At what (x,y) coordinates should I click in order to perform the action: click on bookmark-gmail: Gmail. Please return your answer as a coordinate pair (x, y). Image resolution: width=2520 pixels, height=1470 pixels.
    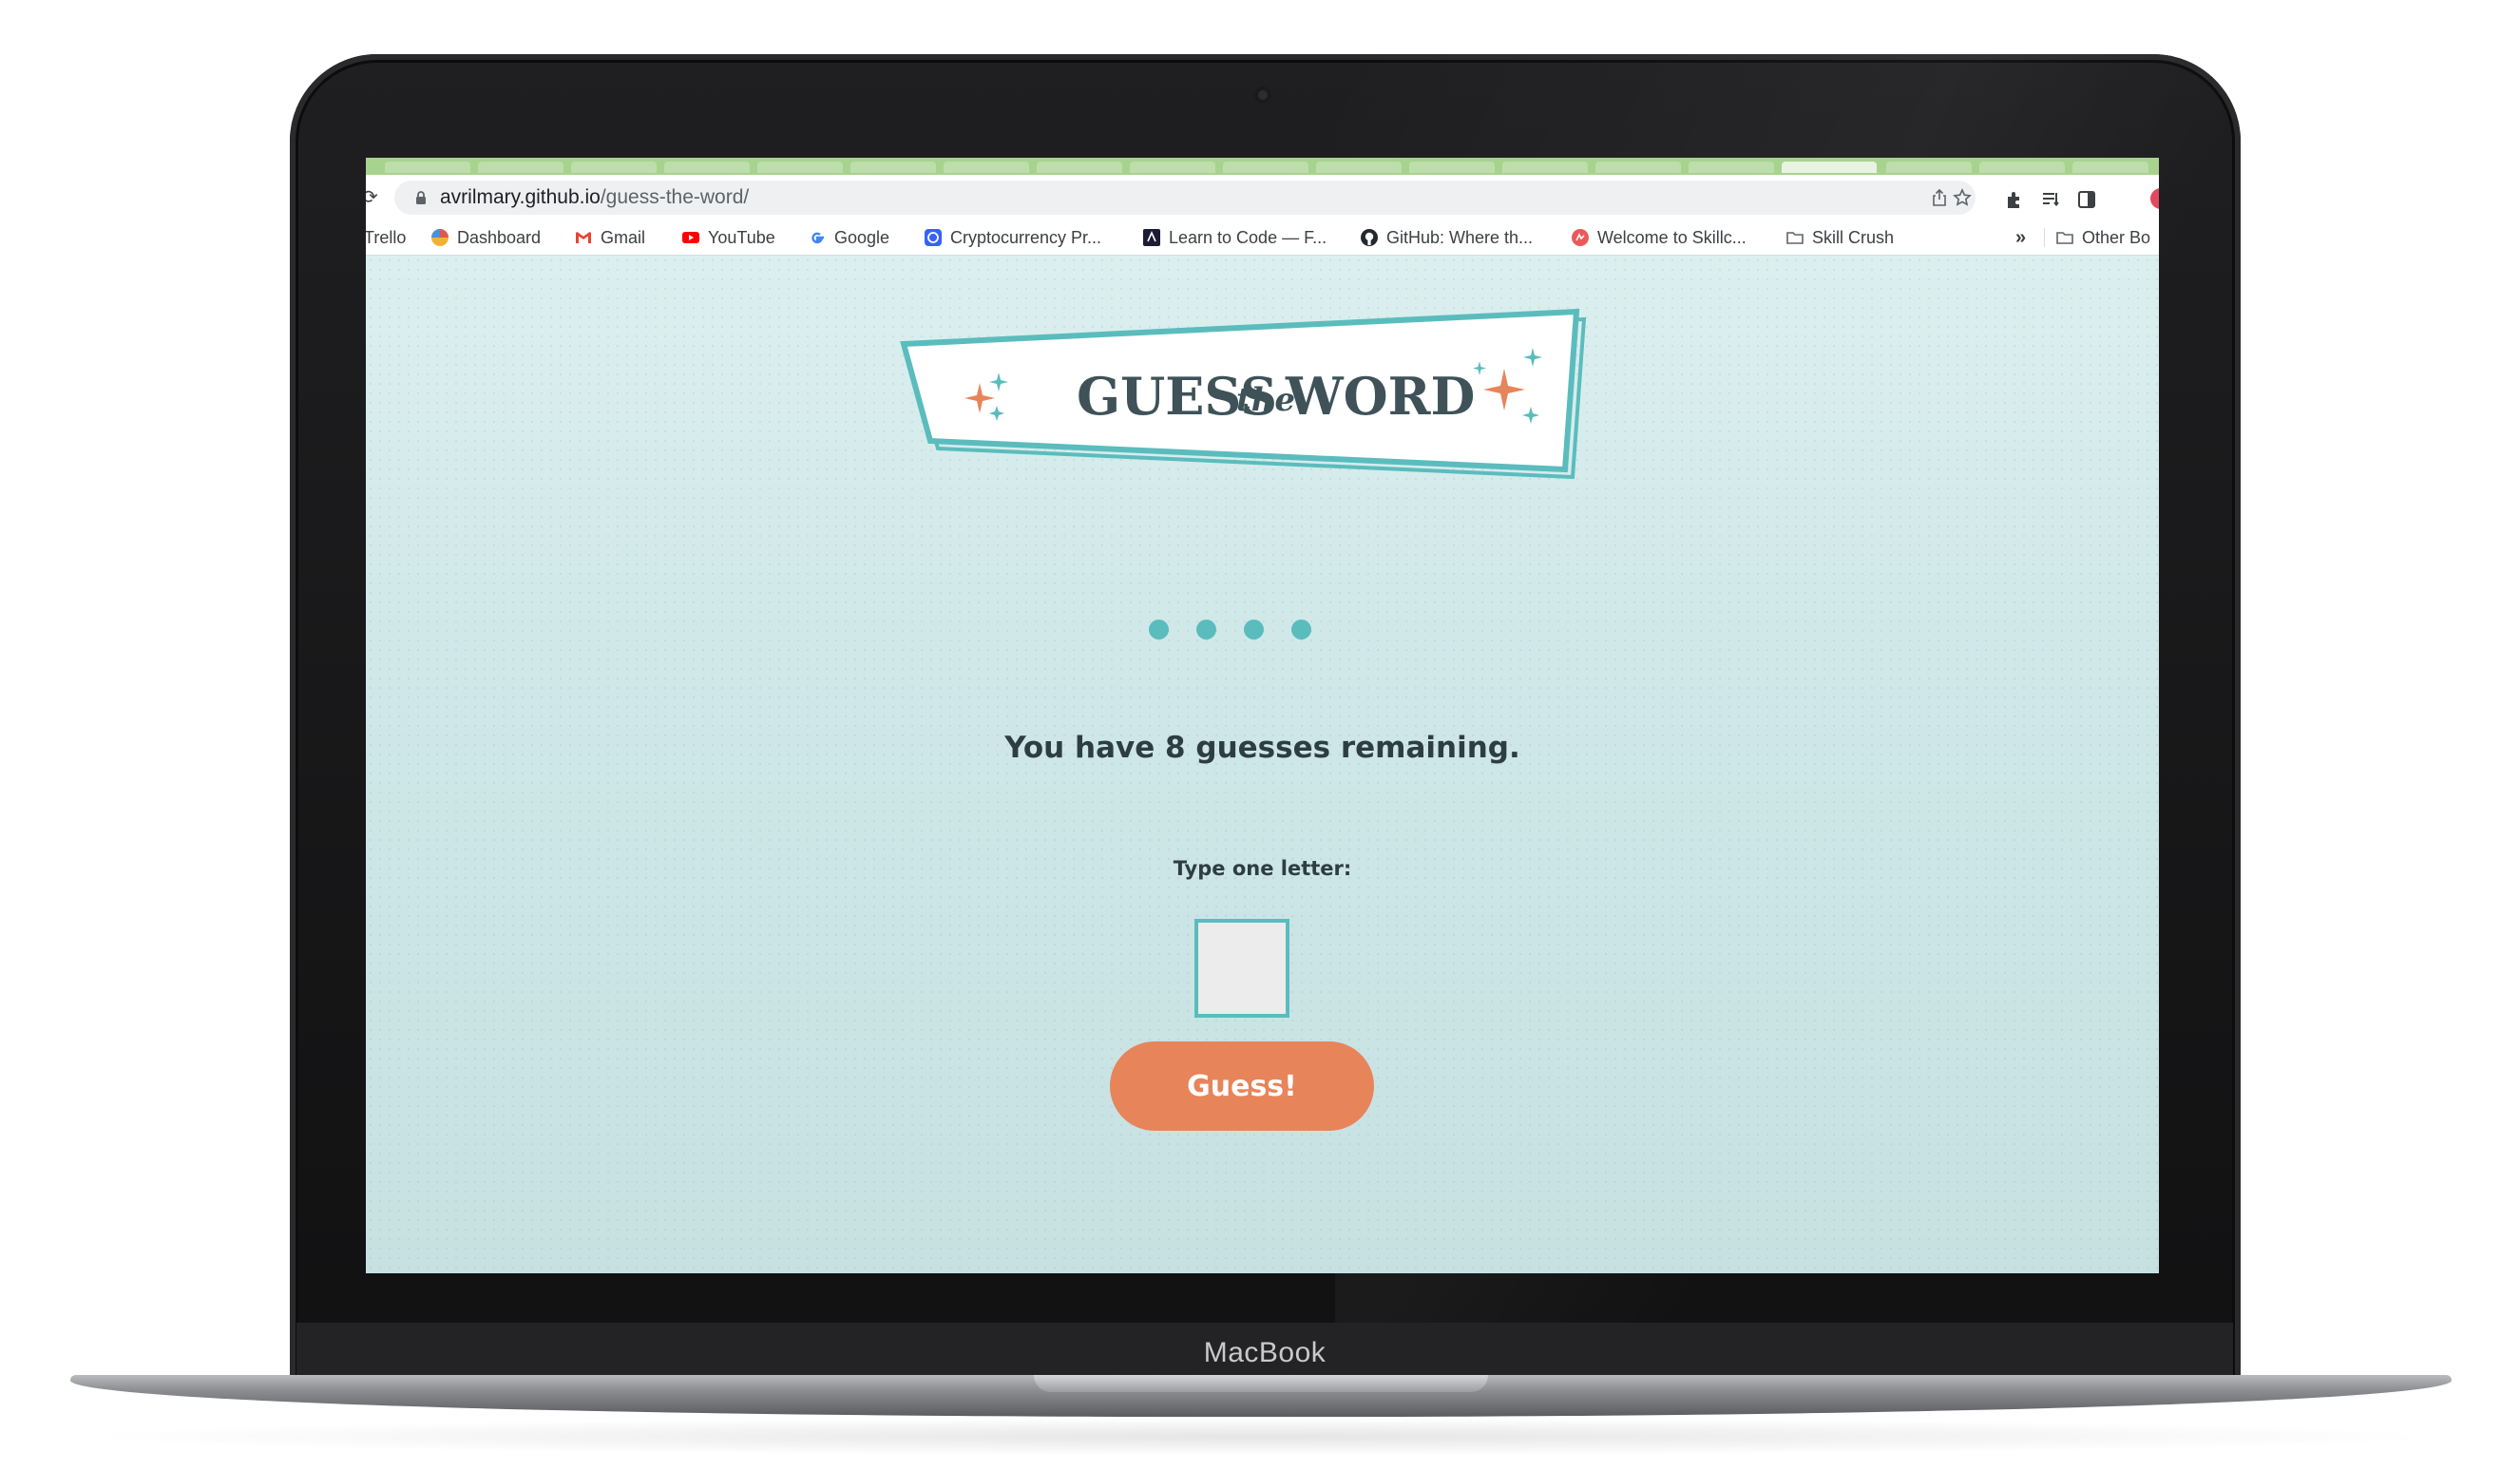
    Looking at the image, I should click on (609, 237).